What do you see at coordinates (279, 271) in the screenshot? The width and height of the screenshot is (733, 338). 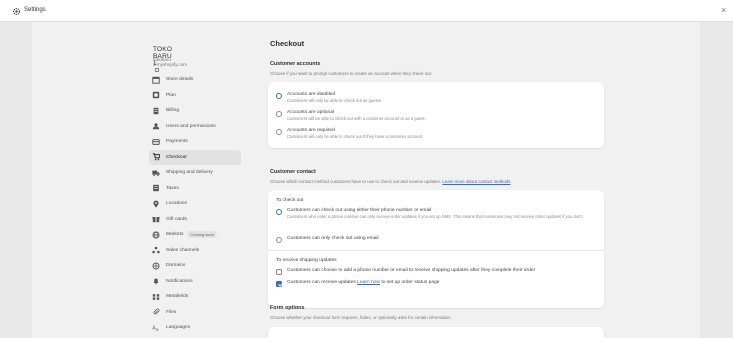 I see `checkbox` at bounding box center [279, 271].